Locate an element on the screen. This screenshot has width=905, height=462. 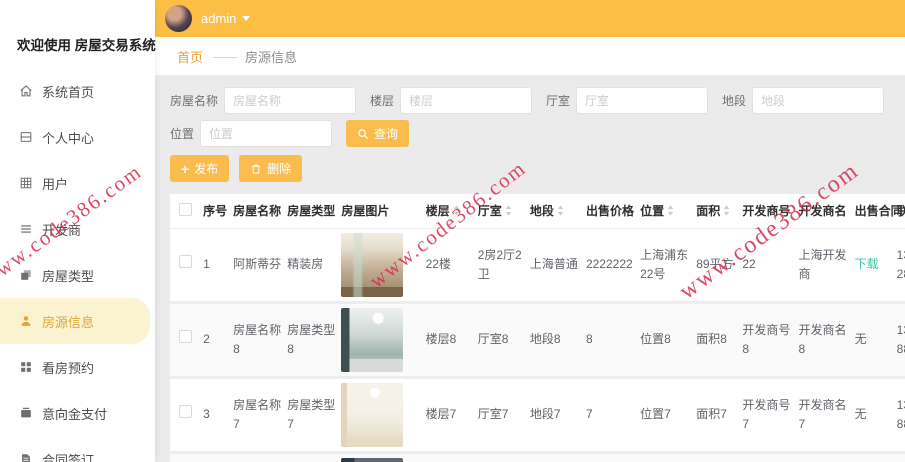
sidebar-item-label: 个人中心 is located at coordinates (68, 138).